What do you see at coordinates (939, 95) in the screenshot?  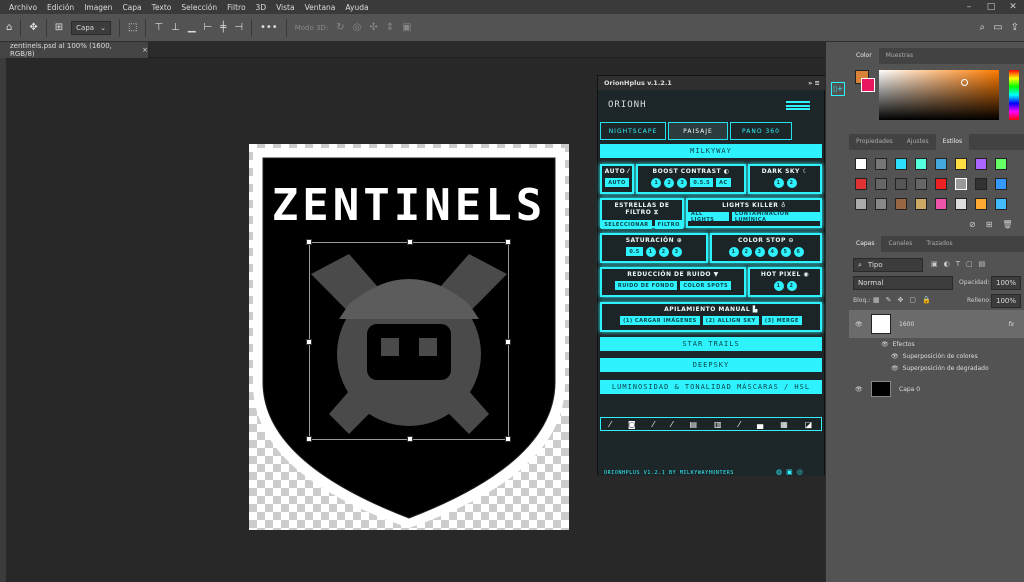 I see `color-picker-field` at bounding box center [939, 95].